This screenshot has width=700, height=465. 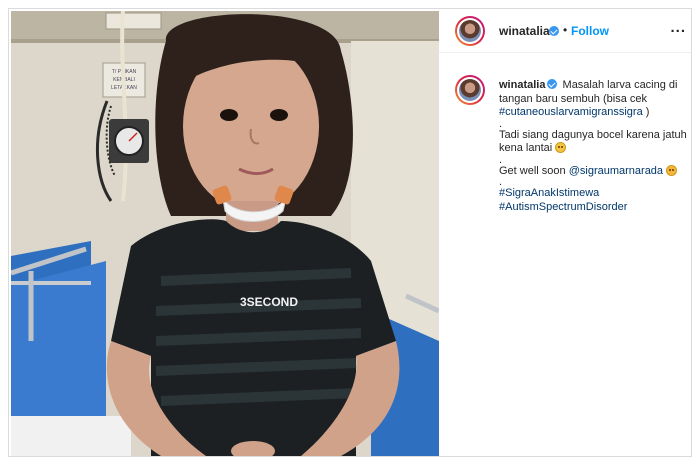 What do you see at coordinates (522, 85) in the screenshot?
I see `caption-username: winatalia` at bounding box center [522, 85].